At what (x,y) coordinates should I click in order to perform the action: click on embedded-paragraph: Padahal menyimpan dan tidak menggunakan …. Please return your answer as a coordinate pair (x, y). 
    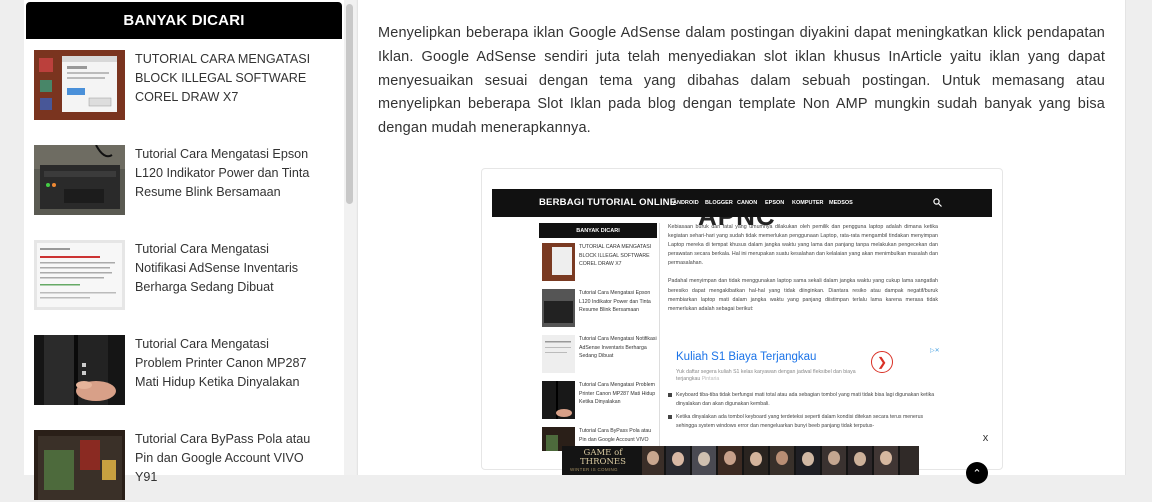
    Looking at the image, I should click on (803, 295).